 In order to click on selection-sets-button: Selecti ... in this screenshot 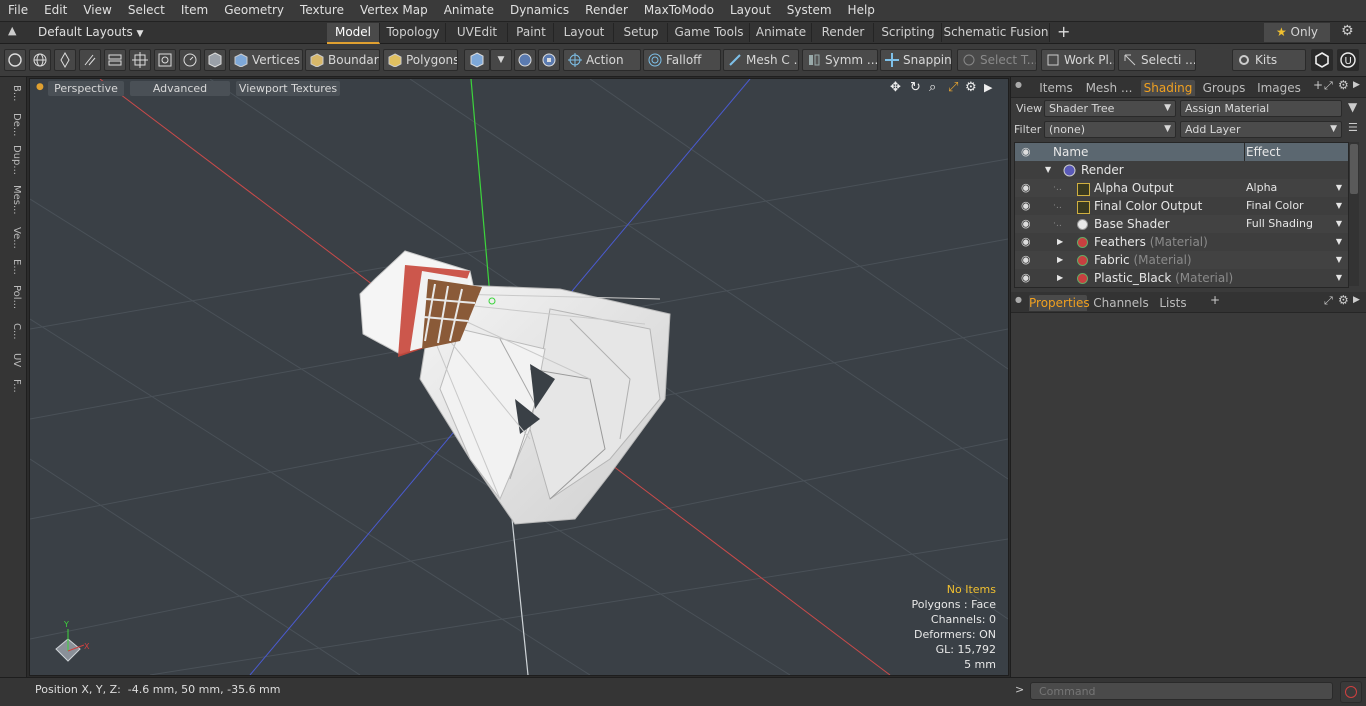, I will do `click(1157, 60)`.